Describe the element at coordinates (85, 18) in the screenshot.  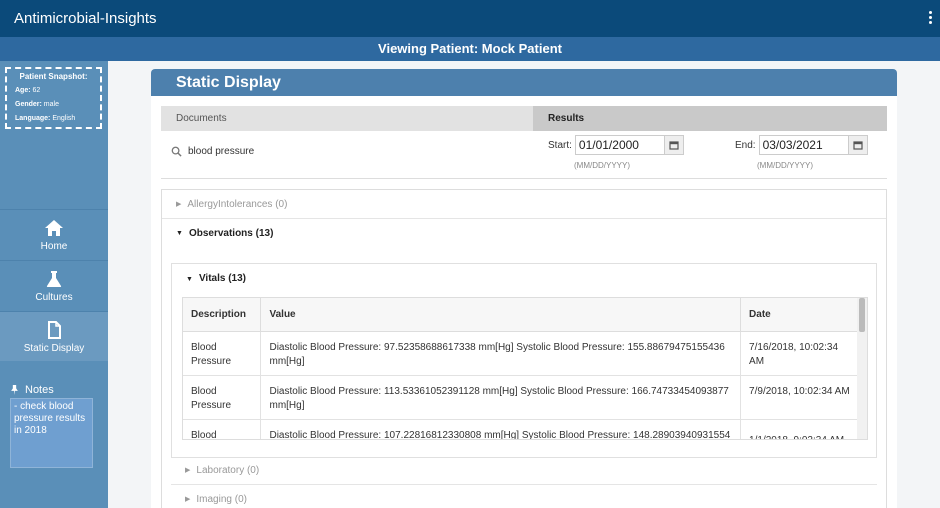
I see `app-title: Antimicrobial-Insights` at that location.